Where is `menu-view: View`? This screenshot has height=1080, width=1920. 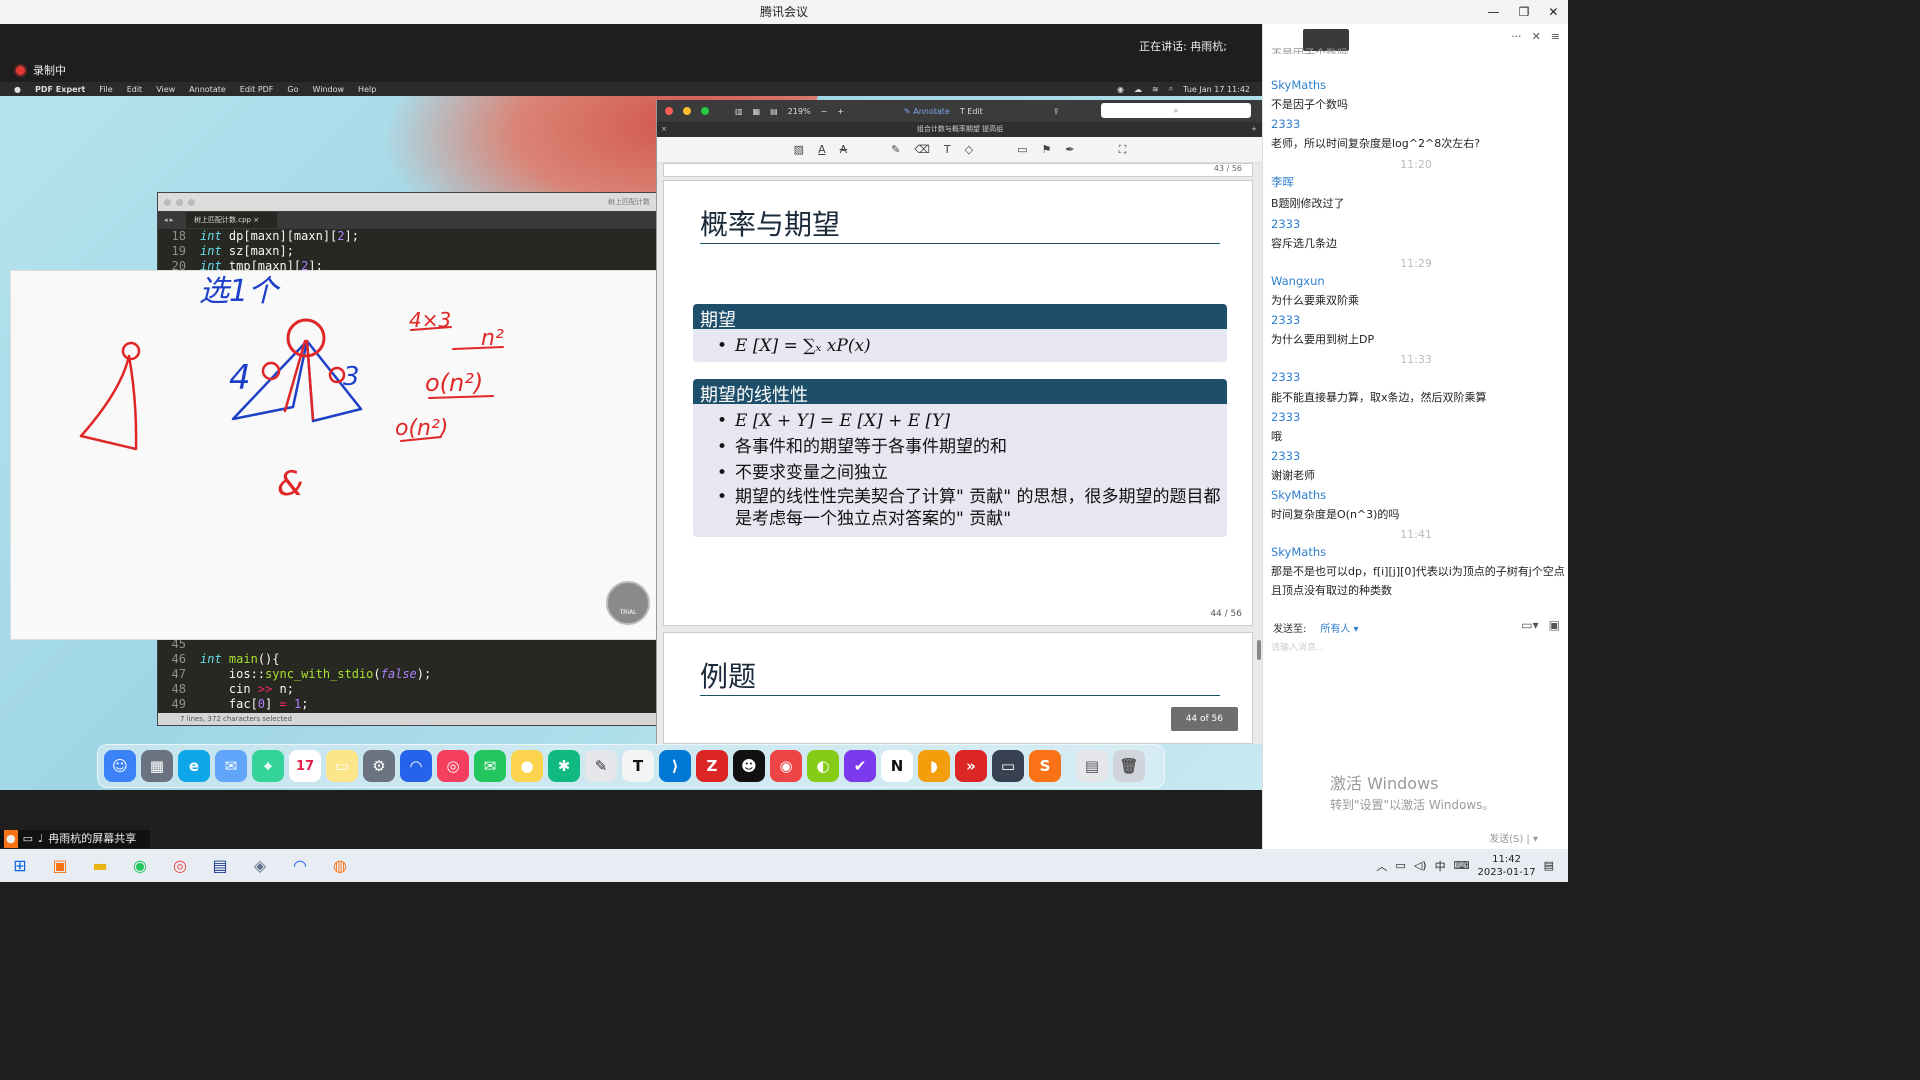 menu-view: View is located at coordinates (165, 89).